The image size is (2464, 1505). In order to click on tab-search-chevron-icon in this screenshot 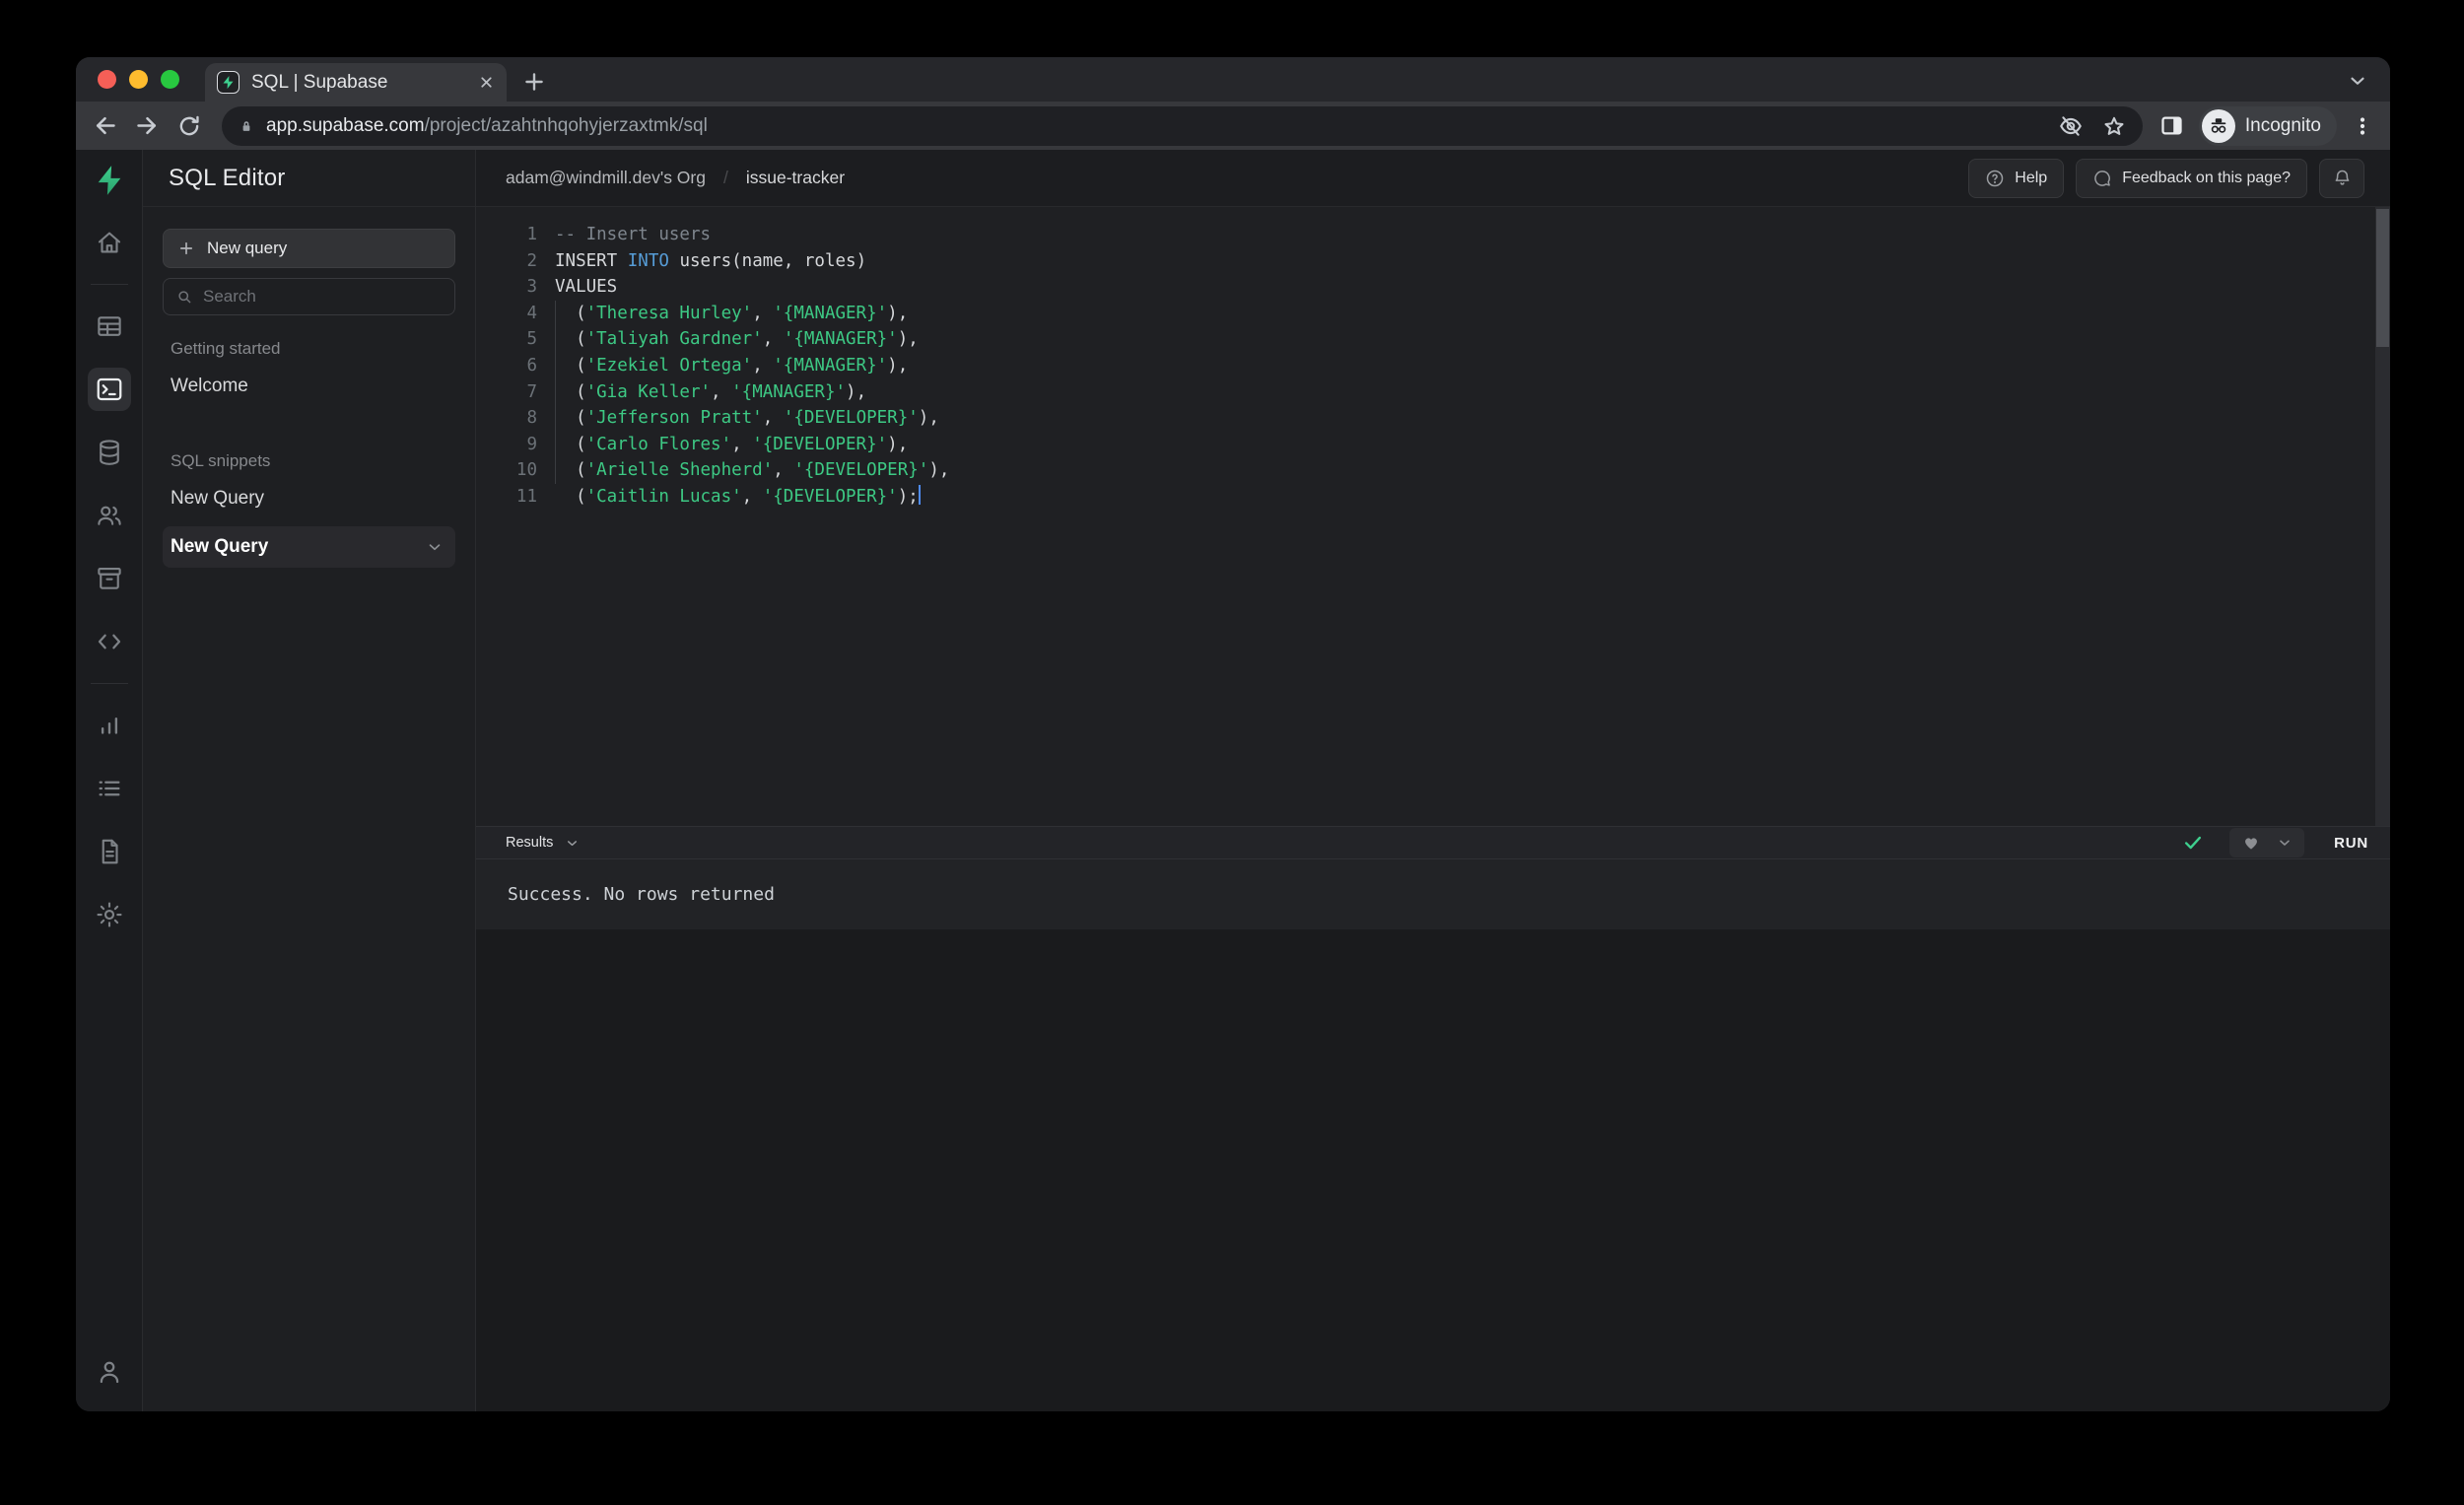, I will do `click(2357, 81)`.